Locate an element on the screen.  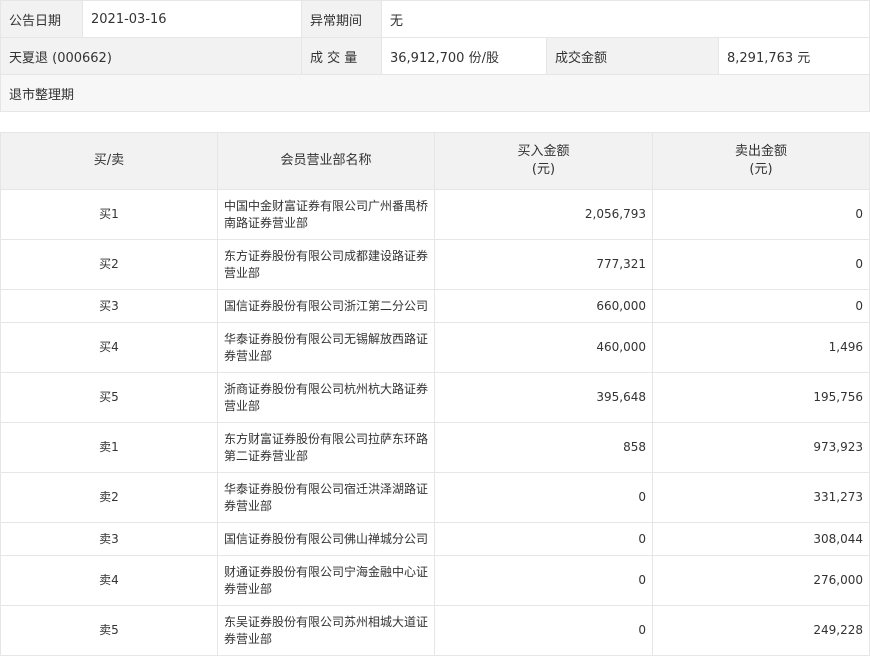
sell-amount-header-line1: 卖出金额 is located at coordinates (760, 151).